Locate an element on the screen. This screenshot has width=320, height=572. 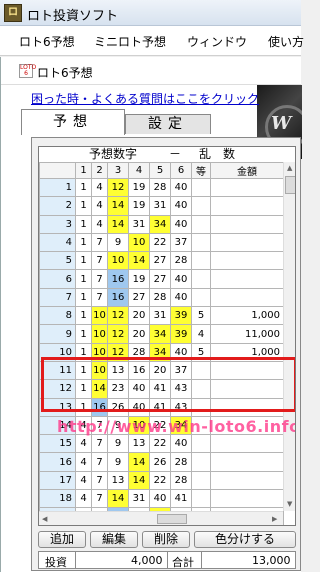
menu-loto6: ロト6予想 is located at coordinates (47, 41).